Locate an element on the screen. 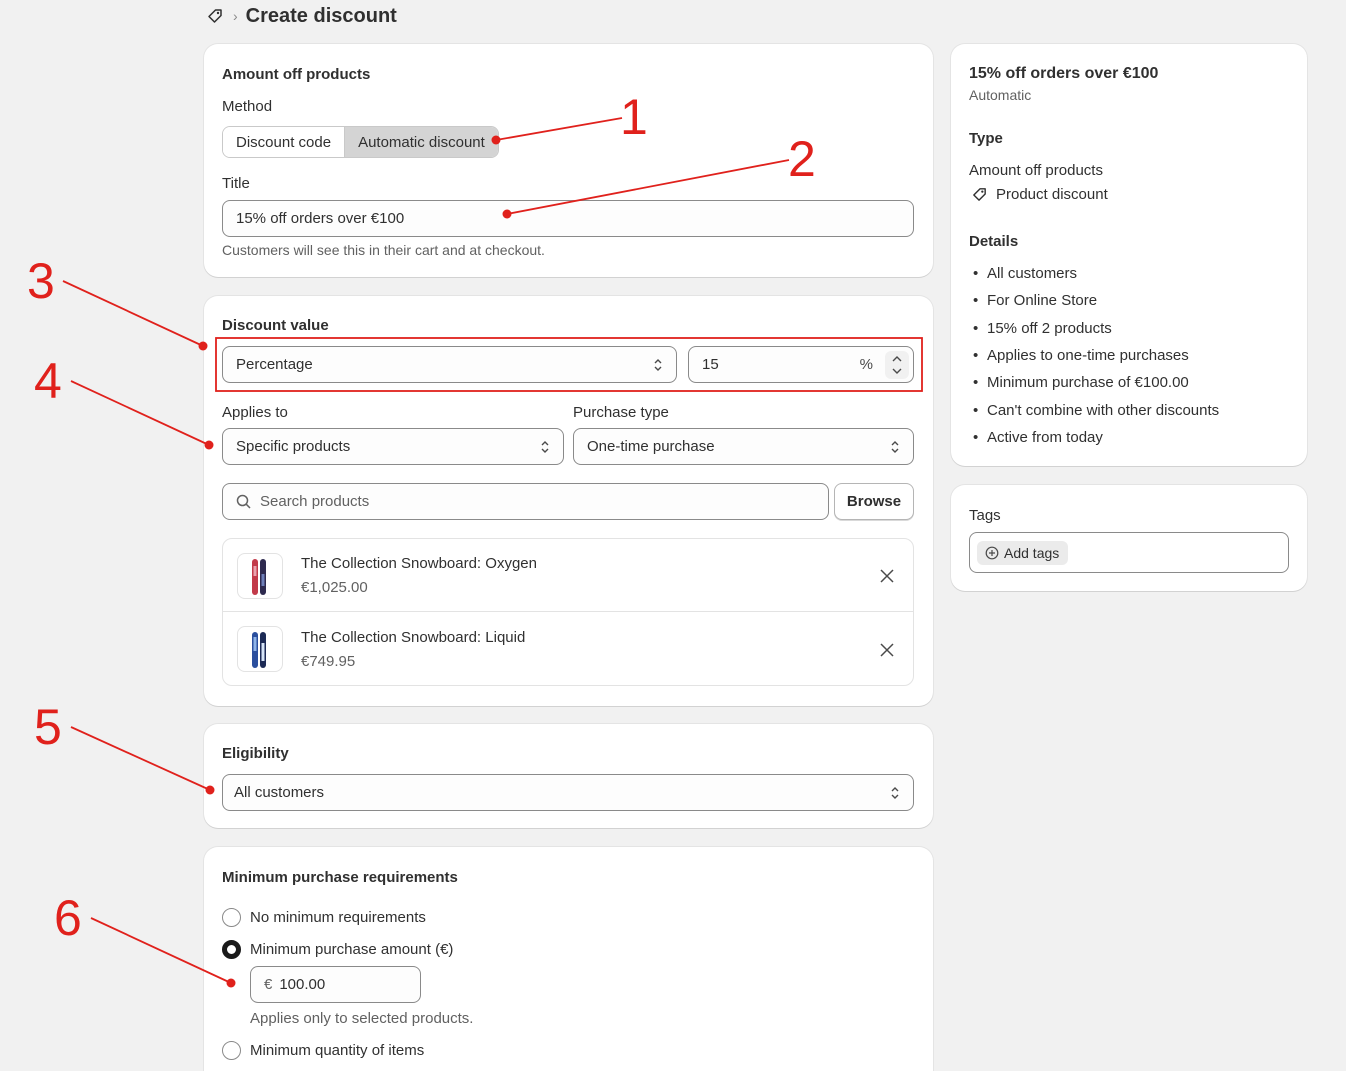 Image resolution: width=1346 pixels, height=1071 pixels. search-products-input: Search products is located at coordinates (525, 501).